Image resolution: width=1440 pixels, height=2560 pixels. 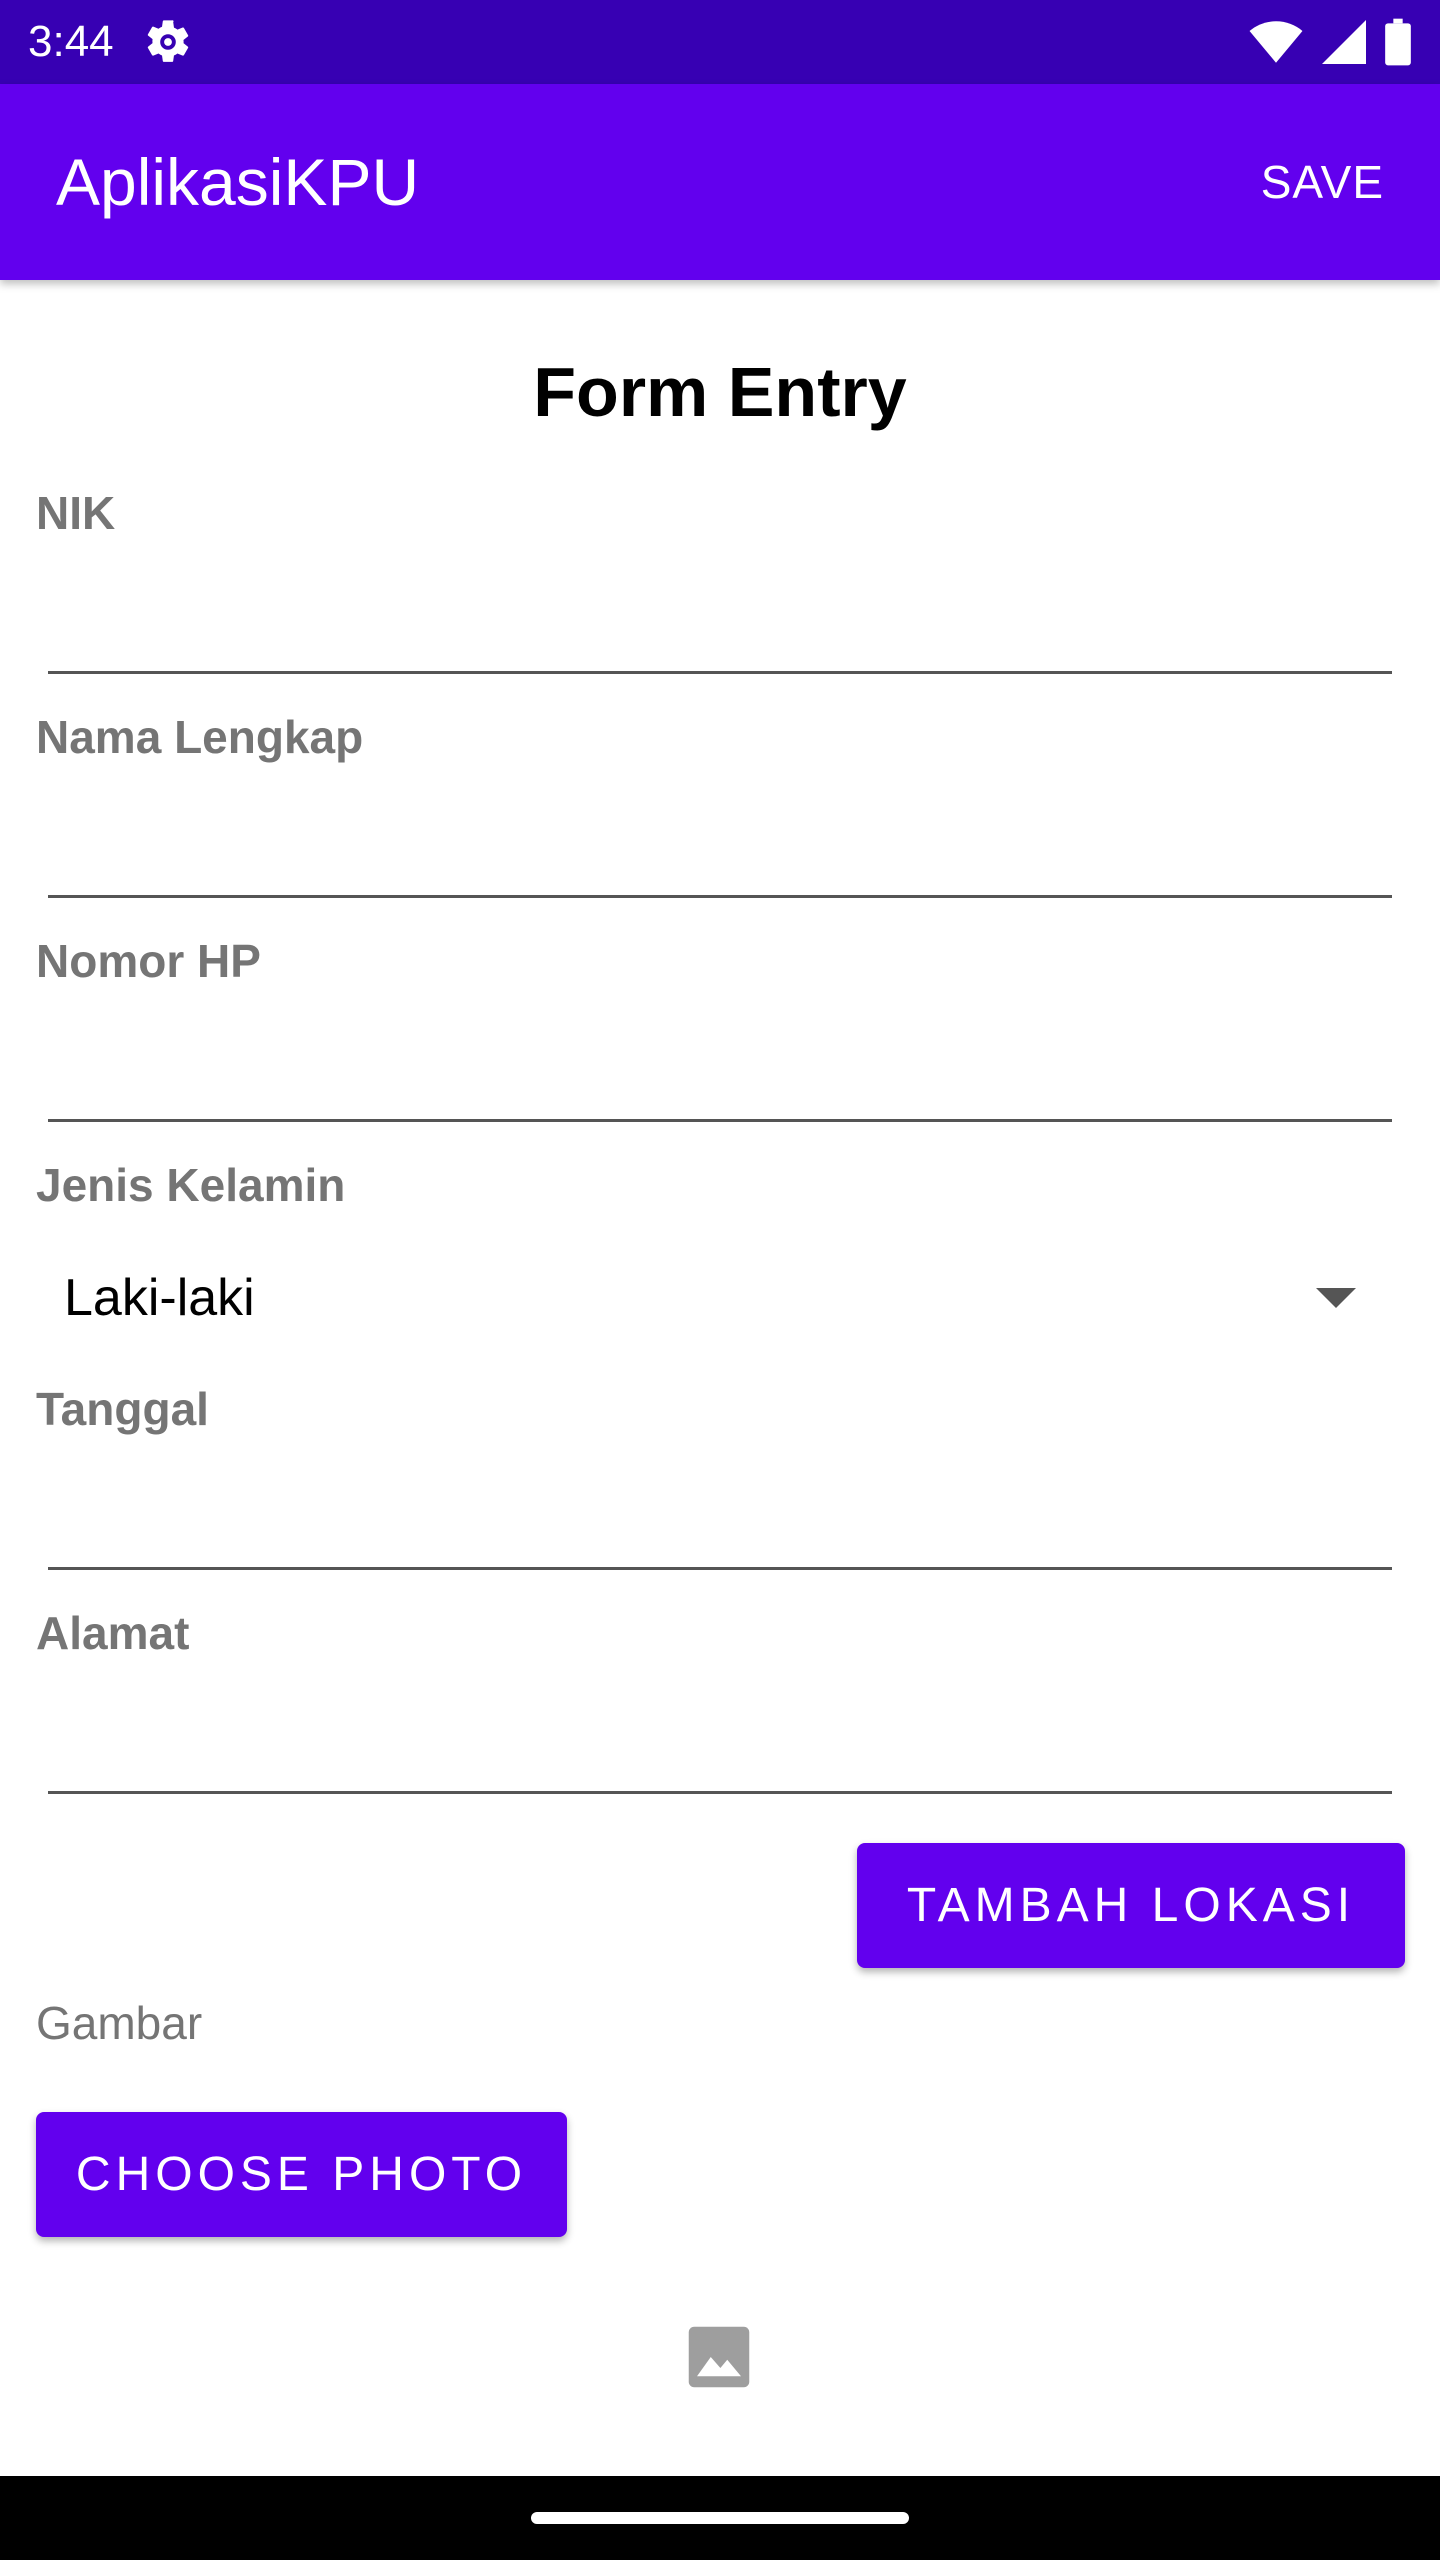 I want to click on gambar-label: Gambar, so click(x=119, y=2023).